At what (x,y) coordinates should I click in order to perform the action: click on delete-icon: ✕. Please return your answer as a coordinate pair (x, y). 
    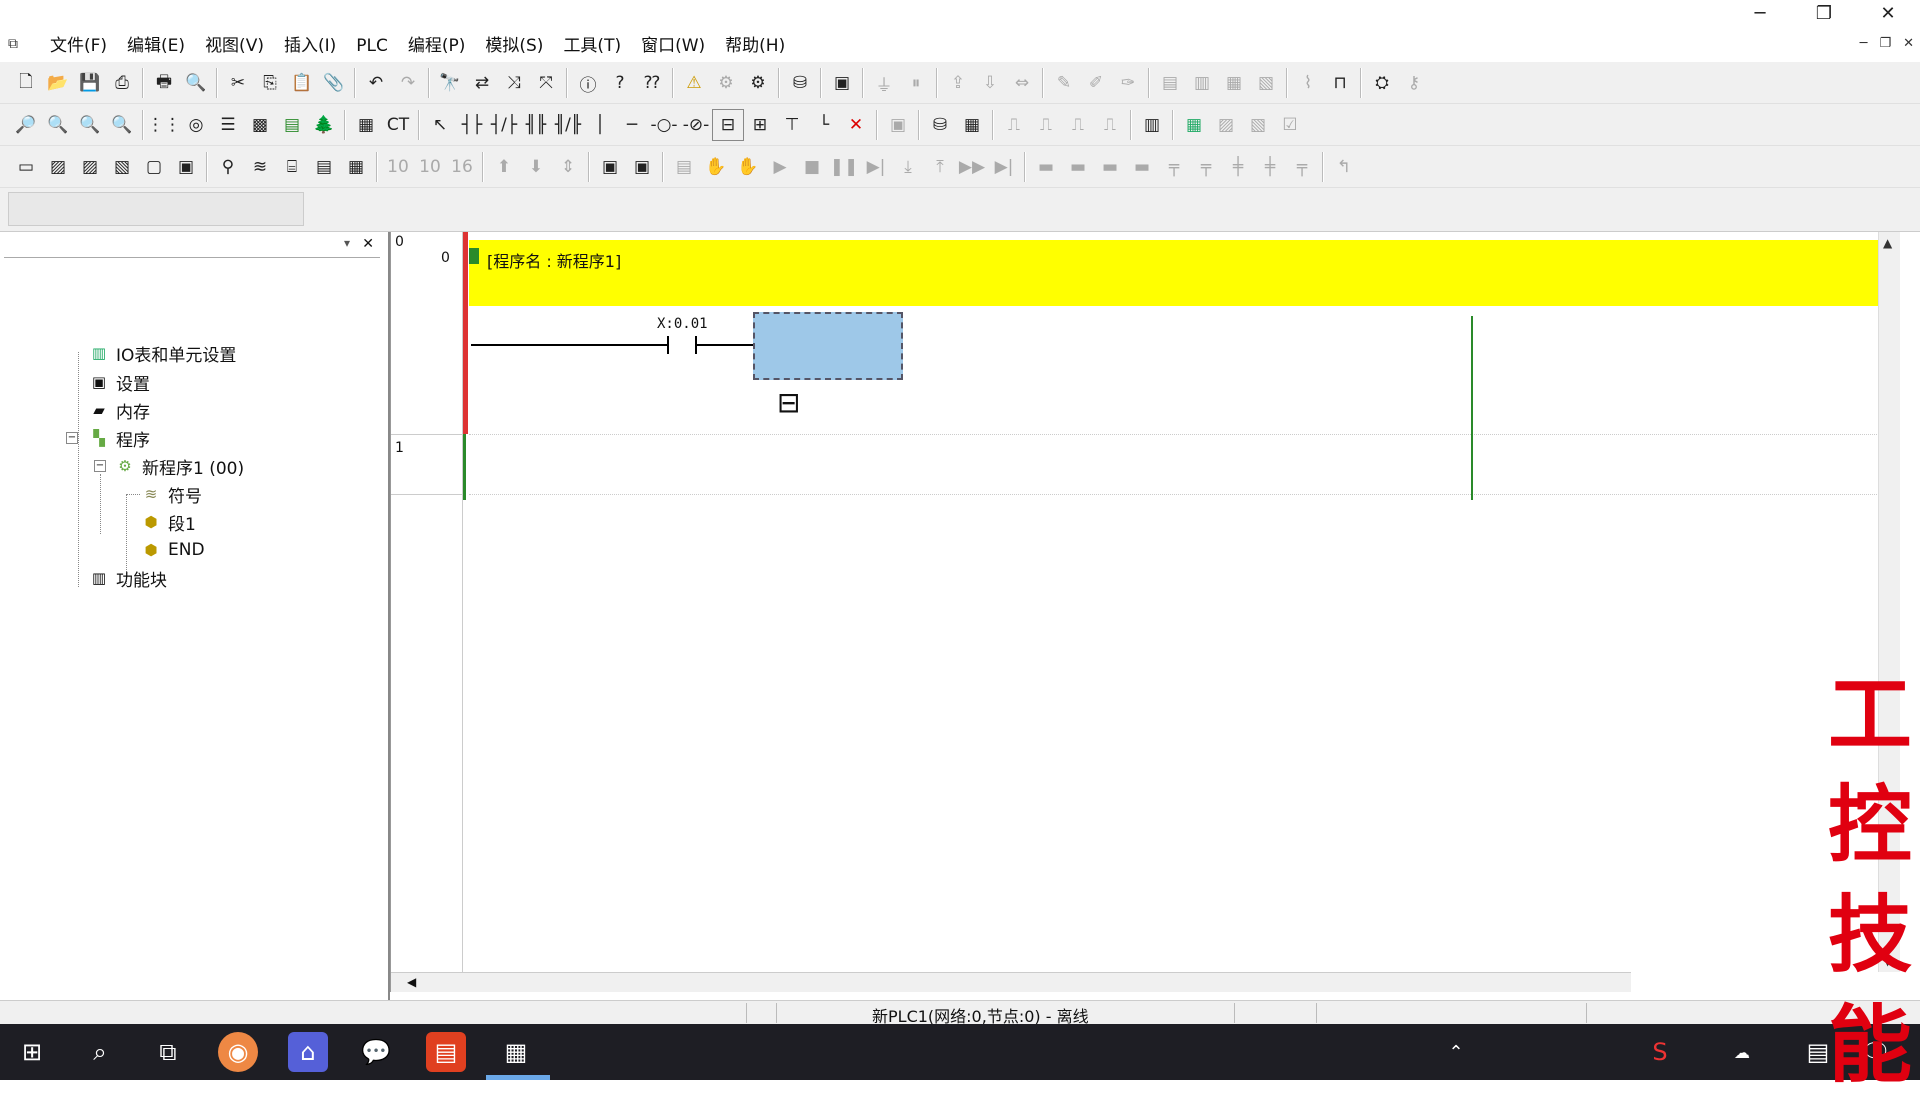
    Looking at the image, I should click on (856, 125).